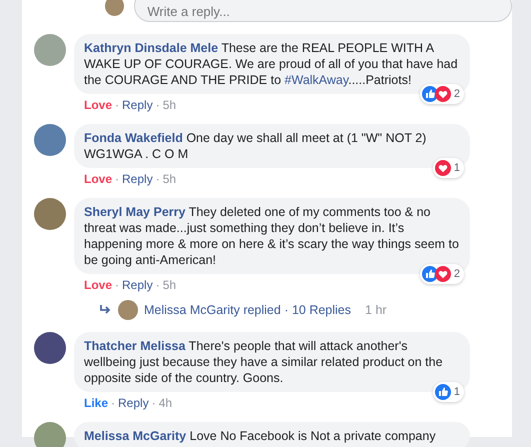 The image size is (531, 447). I want to click on reply-arrow-icon, so click(106, 310).